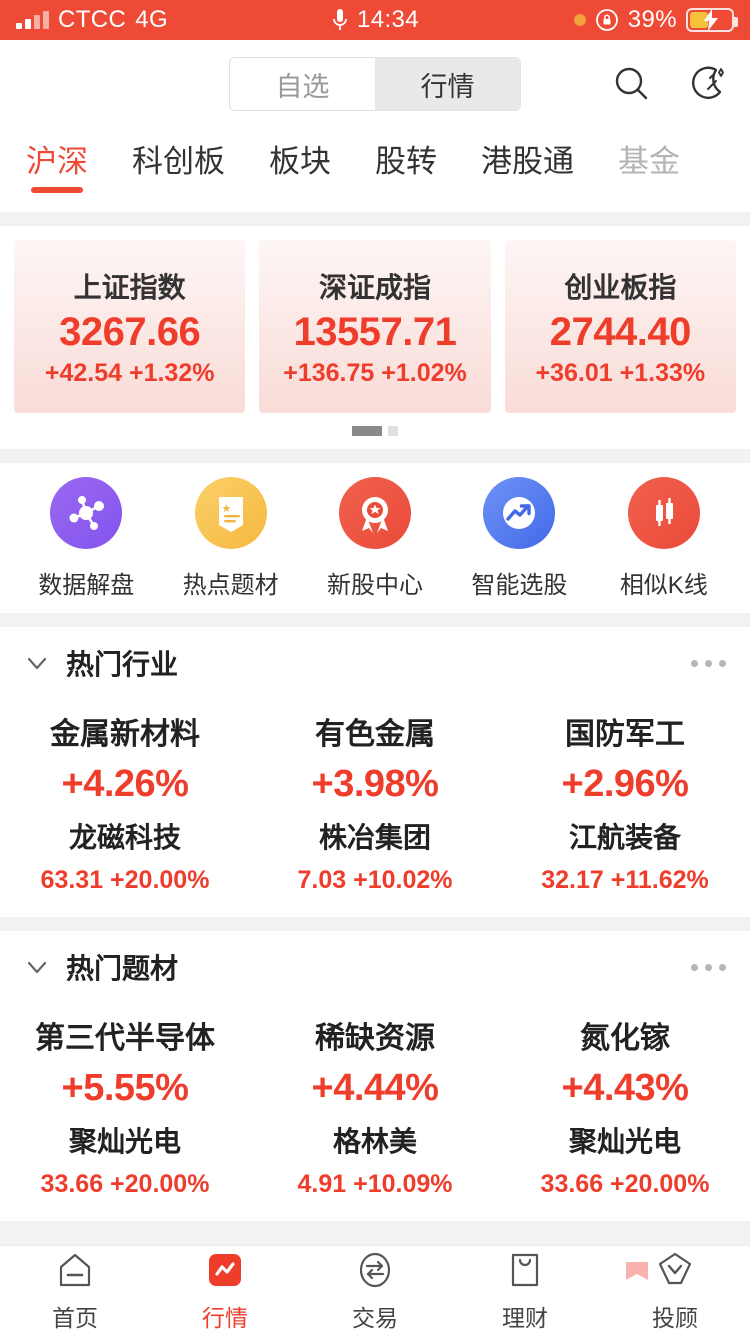 This screenshot has width=750, height=1334. What do you see at coordinates (125, 1038) in the screenshot?
I see `theme-name: 第三代半导体` at bounding box center [125, 1038].